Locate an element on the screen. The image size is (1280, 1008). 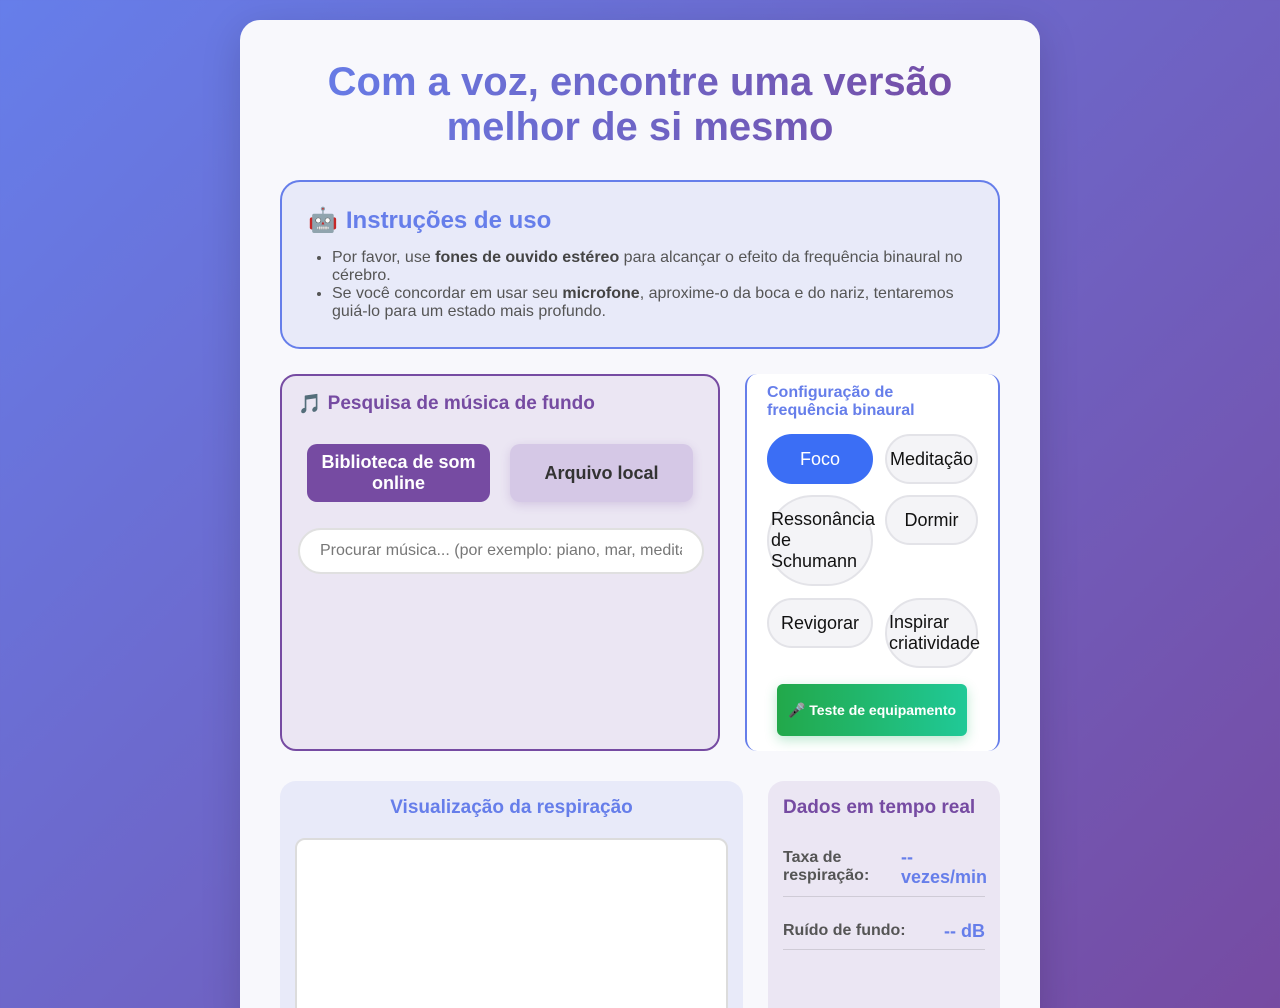
online-library-button: Biblioteca de som online is located at coordinates (398, 473).